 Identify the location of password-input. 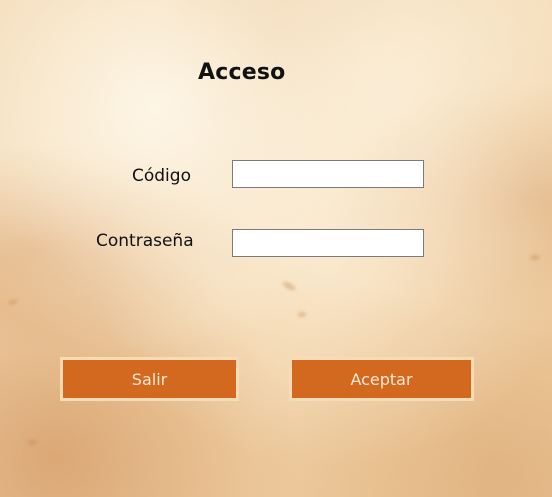
(328, 243).